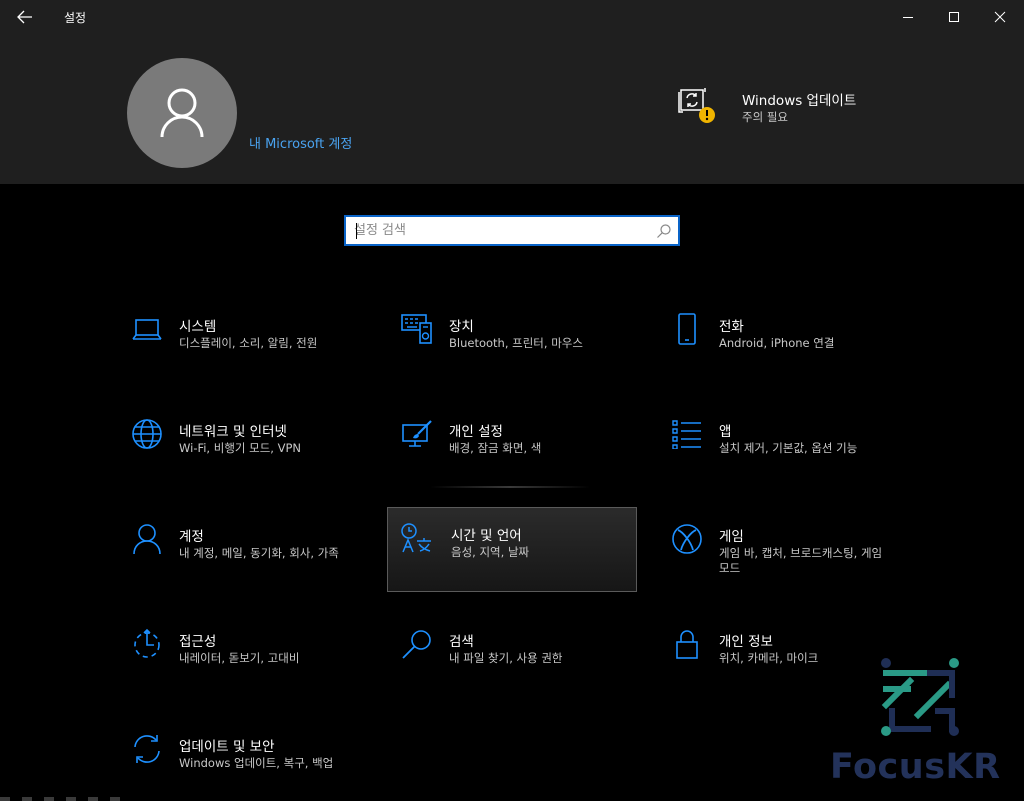  What do you see at coordinates (506, 658) in the screenshot?
I see `category-description: 내 파일 찾기, 사용 권한` at bounding box center [506, 658].